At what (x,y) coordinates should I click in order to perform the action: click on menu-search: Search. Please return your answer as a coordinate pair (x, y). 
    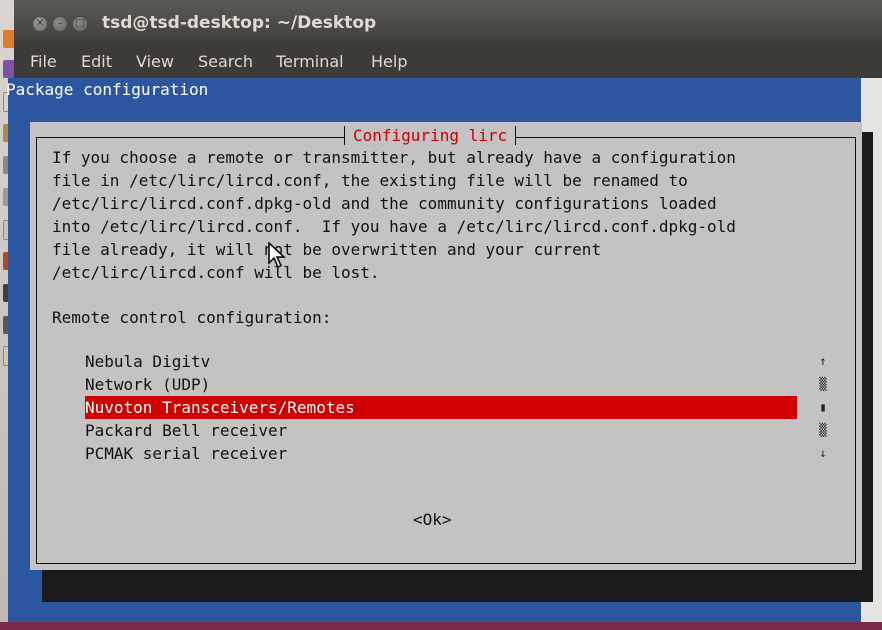
    Looking at the image, I should click on (225, 61).